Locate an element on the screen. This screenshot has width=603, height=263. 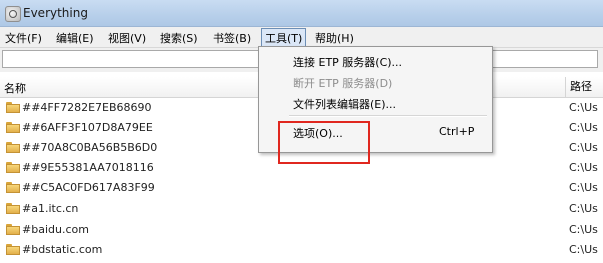
menu-item-disconnect-etp: 断开 ETP 服务器(D) is located at coordinates (375, 82).